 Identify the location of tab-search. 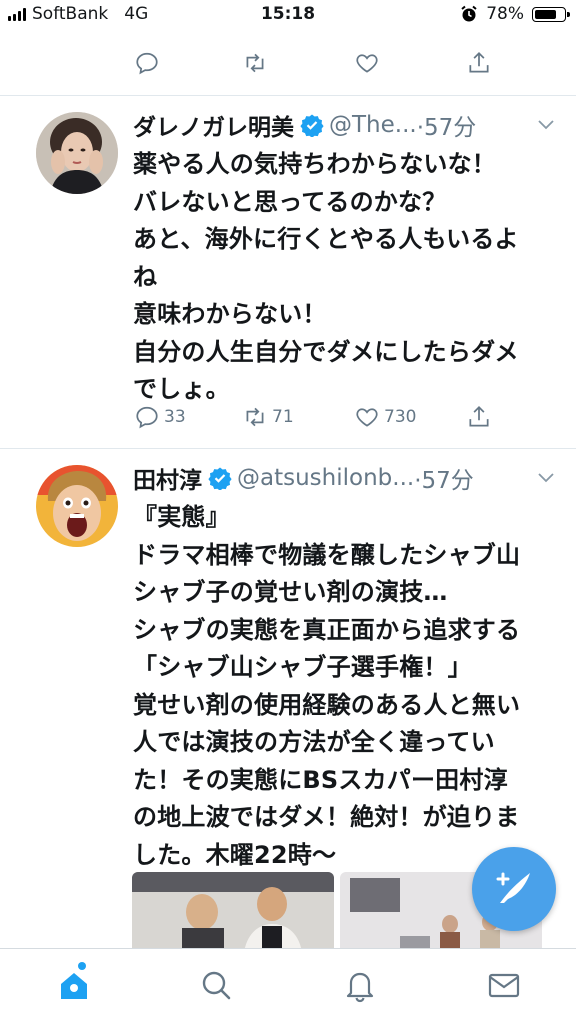
(216, 985).